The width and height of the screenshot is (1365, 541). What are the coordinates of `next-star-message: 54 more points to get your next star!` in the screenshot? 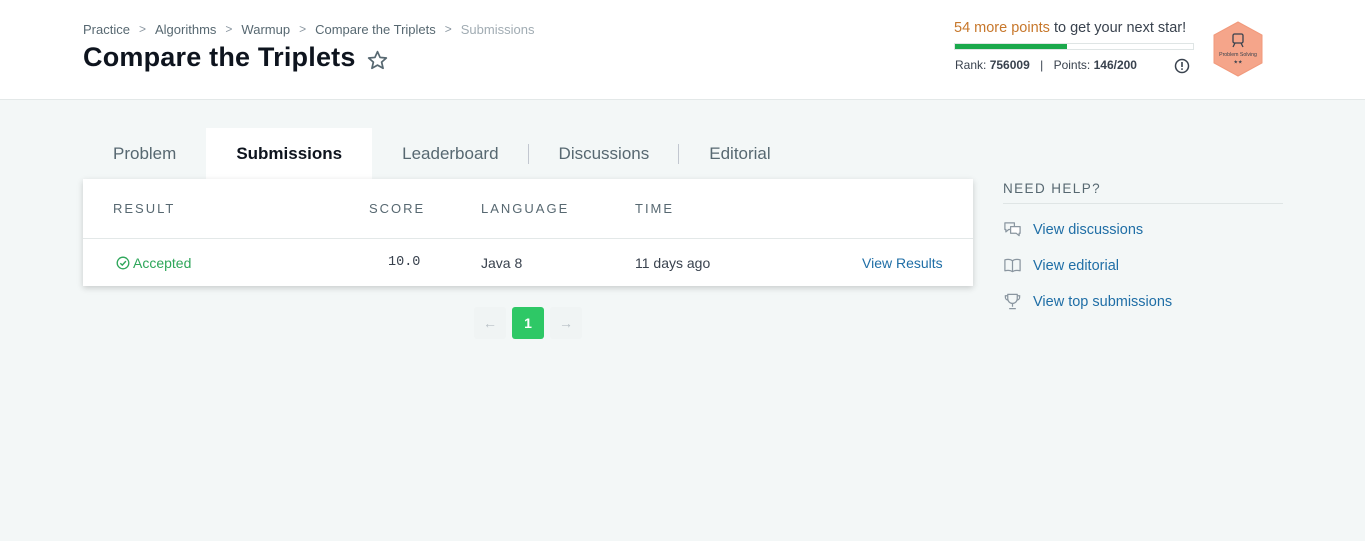 It's located at (1070, 28).